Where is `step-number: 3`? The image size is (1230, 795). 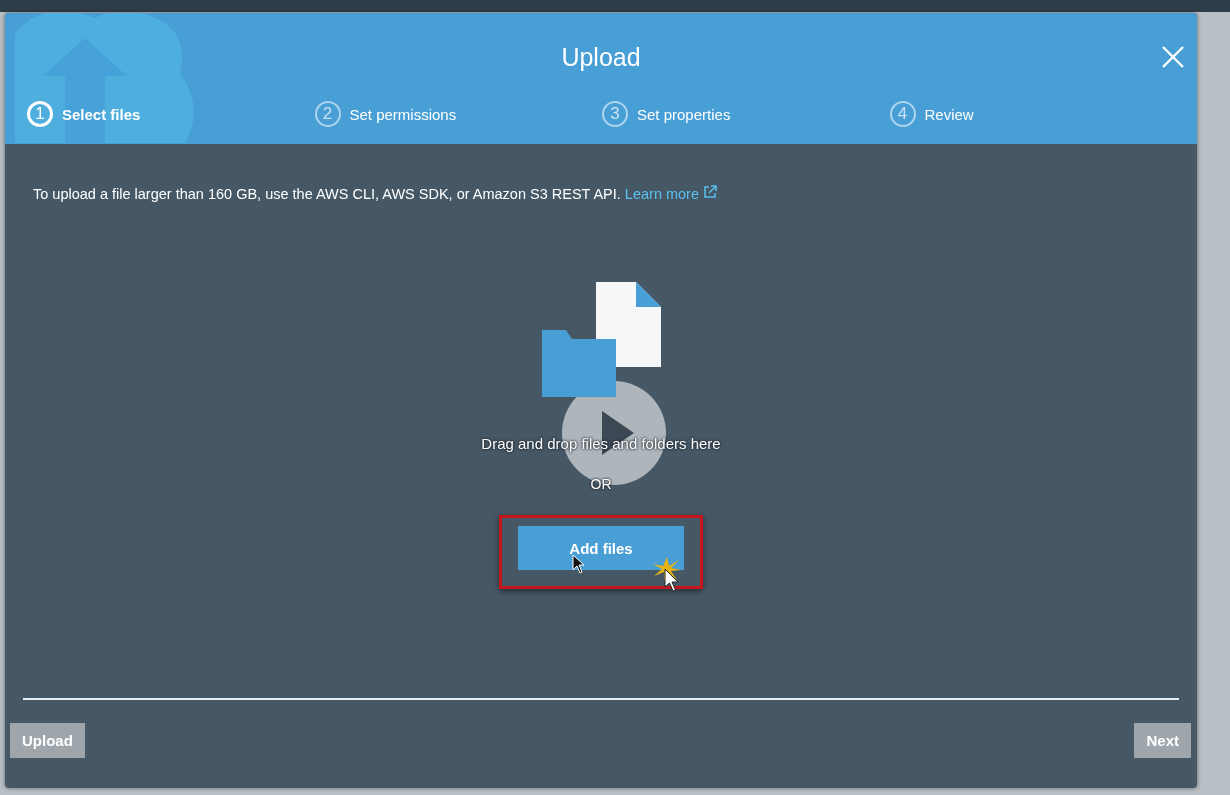 step-number: 3 is located at coordinates (615, 114).